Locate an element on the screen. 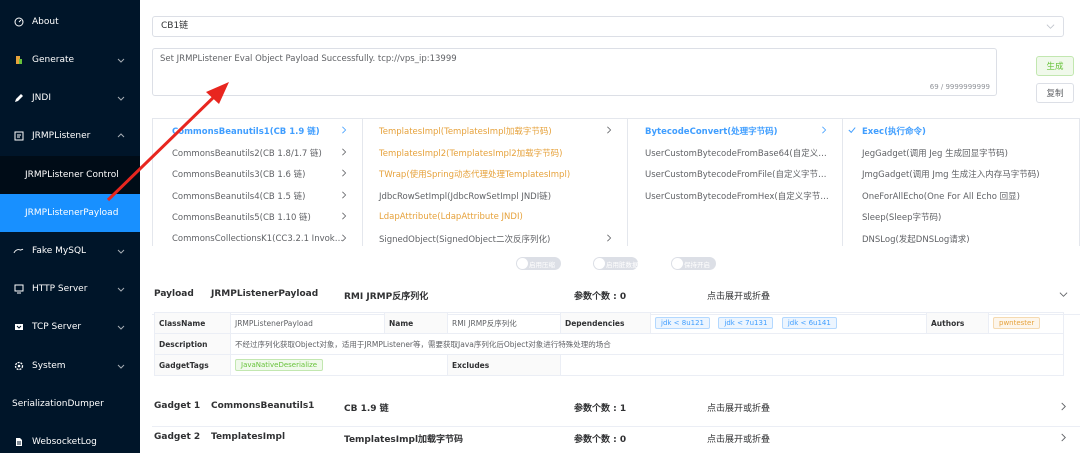 The image size is (1080, 461). cascader-option-label: TemplatesImpl2(TemplatesImpl2加载字节码) is located at coordinates (471, 153).